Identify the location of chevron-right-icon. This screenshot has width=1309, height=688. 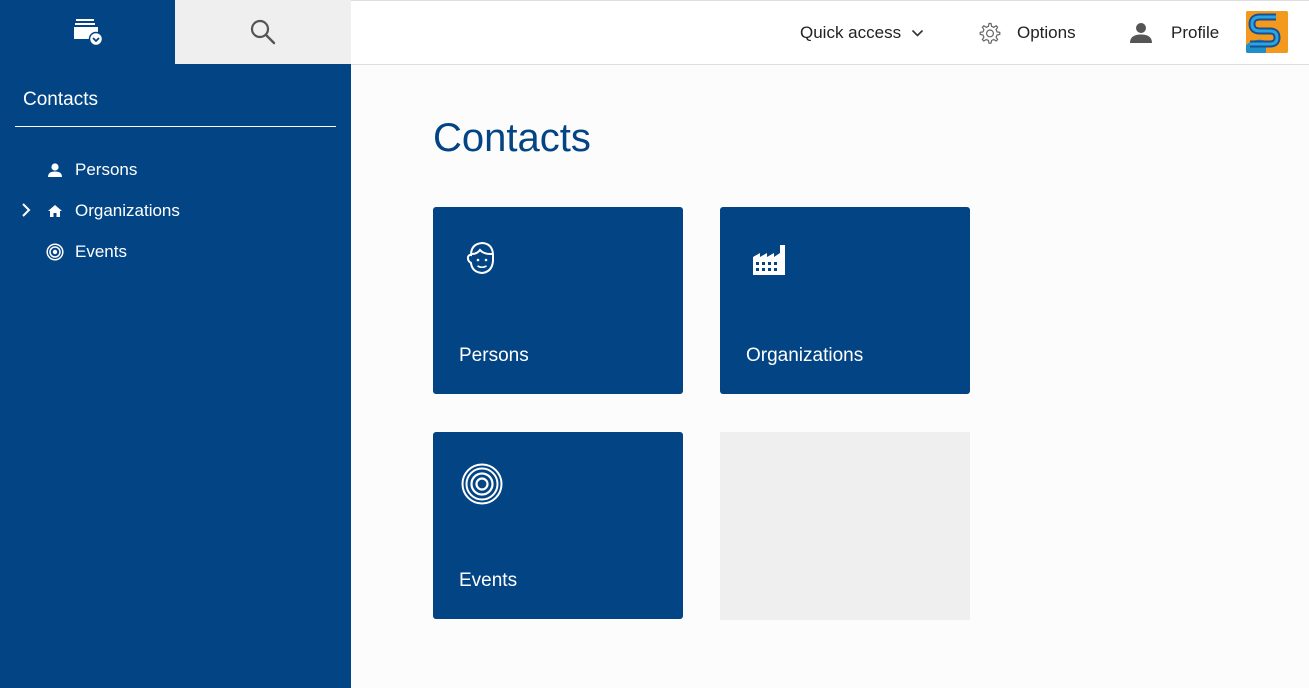
(26, 210).